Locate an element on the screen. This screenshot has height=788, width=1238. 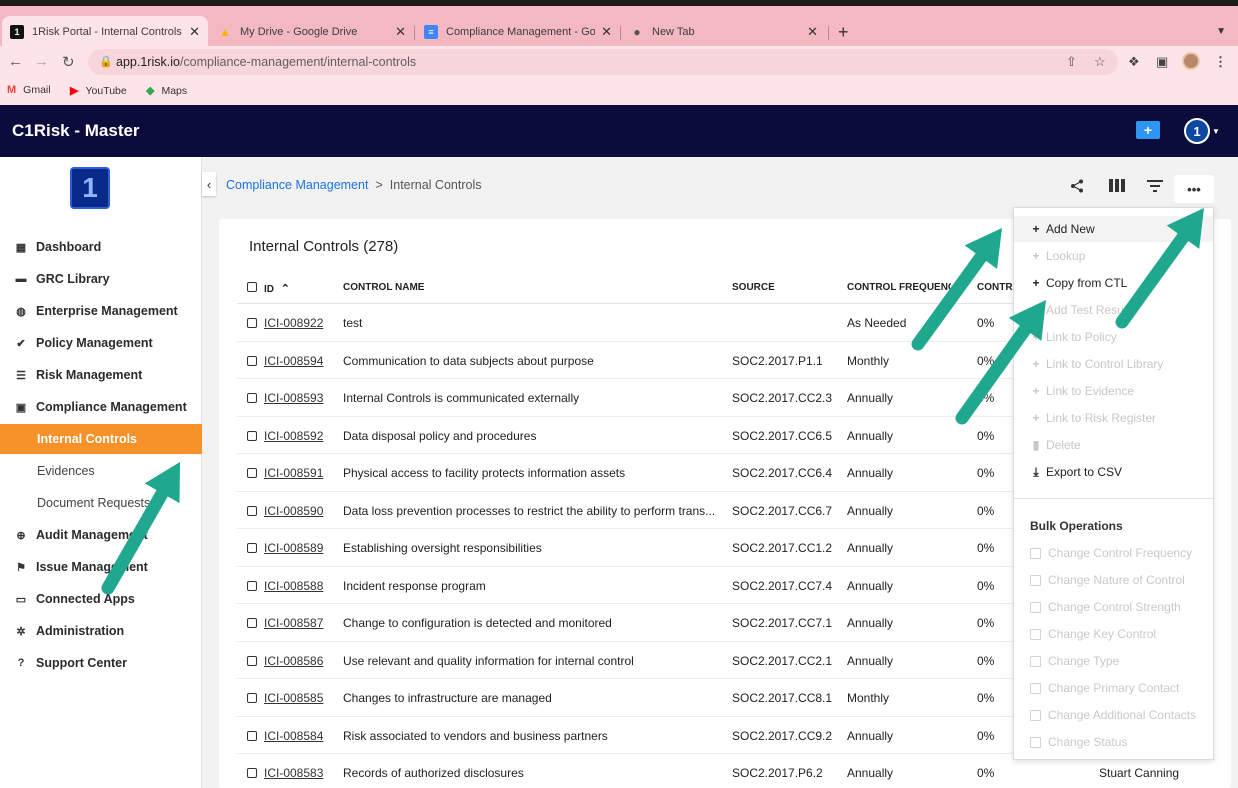
sidebar-subitem-evidences: Evidences is located at coordinates (101, 471).